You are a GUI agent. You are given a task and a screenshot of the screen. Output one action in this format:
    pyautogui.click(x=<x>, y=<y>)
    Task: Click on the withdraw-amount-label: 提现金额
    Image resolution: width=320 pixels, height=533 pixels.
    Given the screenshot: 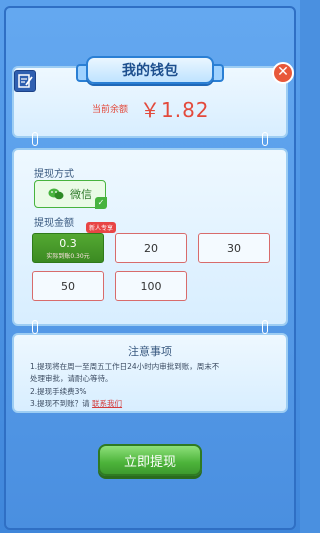 What is the action you would take?
    pyautogui.click(x=54, y=223)
    